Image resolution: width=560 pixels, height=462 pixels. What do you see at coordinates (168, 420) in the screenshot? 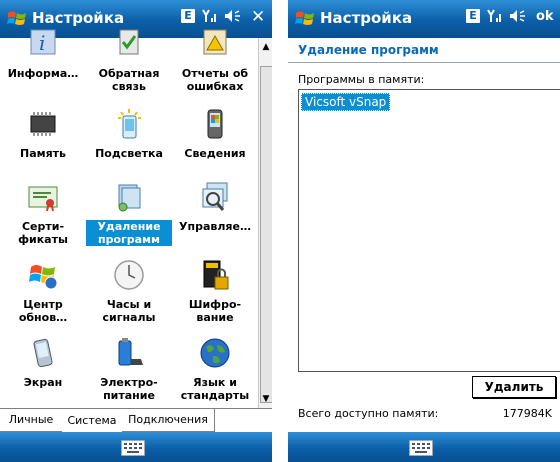
I see `tab-connections: Подключения` at bounding box center [168, 420].